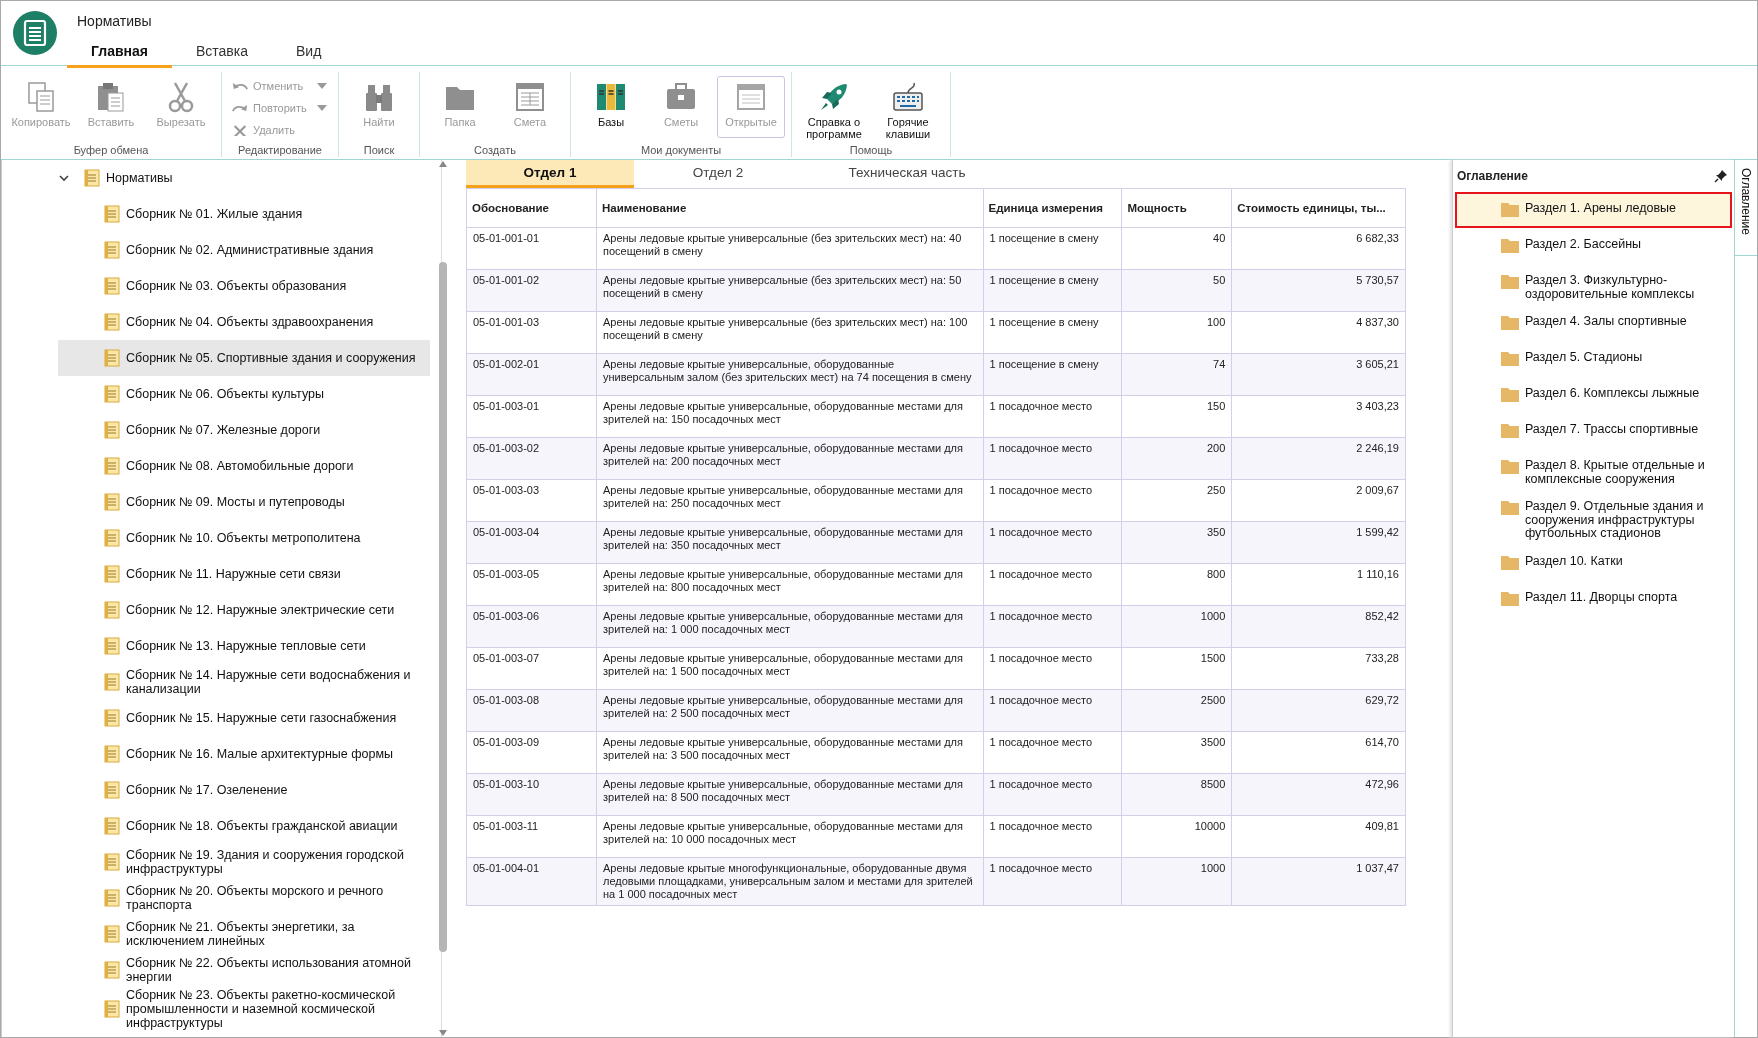 The width and height of the screenshot is (1758, 1038). Describe the element at coordinates (115, 21) in the screenshot. I see `window-title: Нормативы` at that location.